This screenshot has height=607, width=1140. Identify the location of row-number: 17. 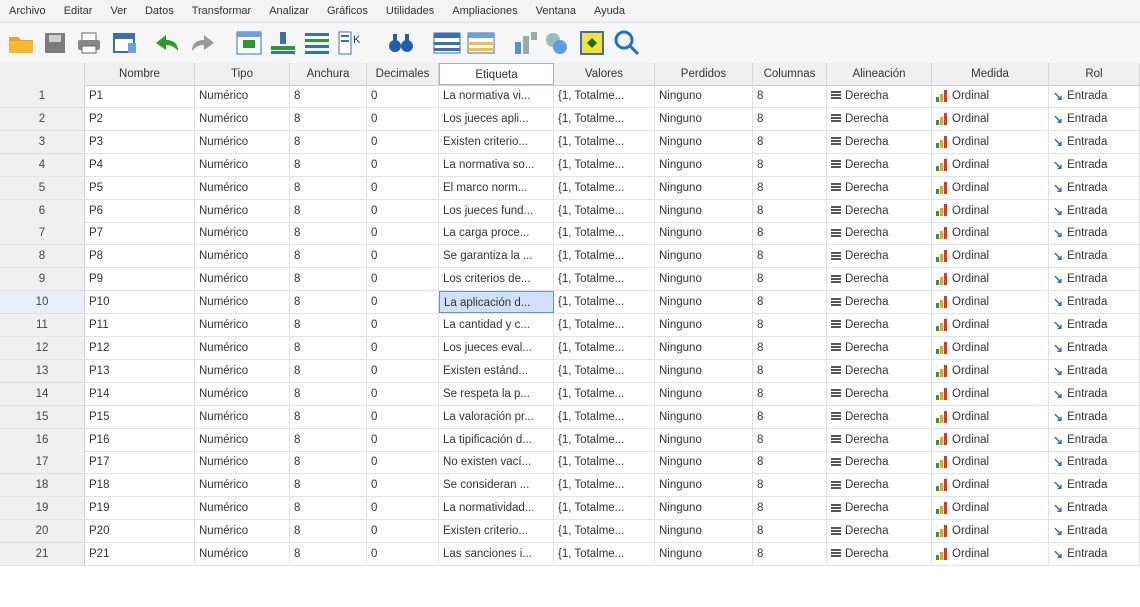
(42, 462).